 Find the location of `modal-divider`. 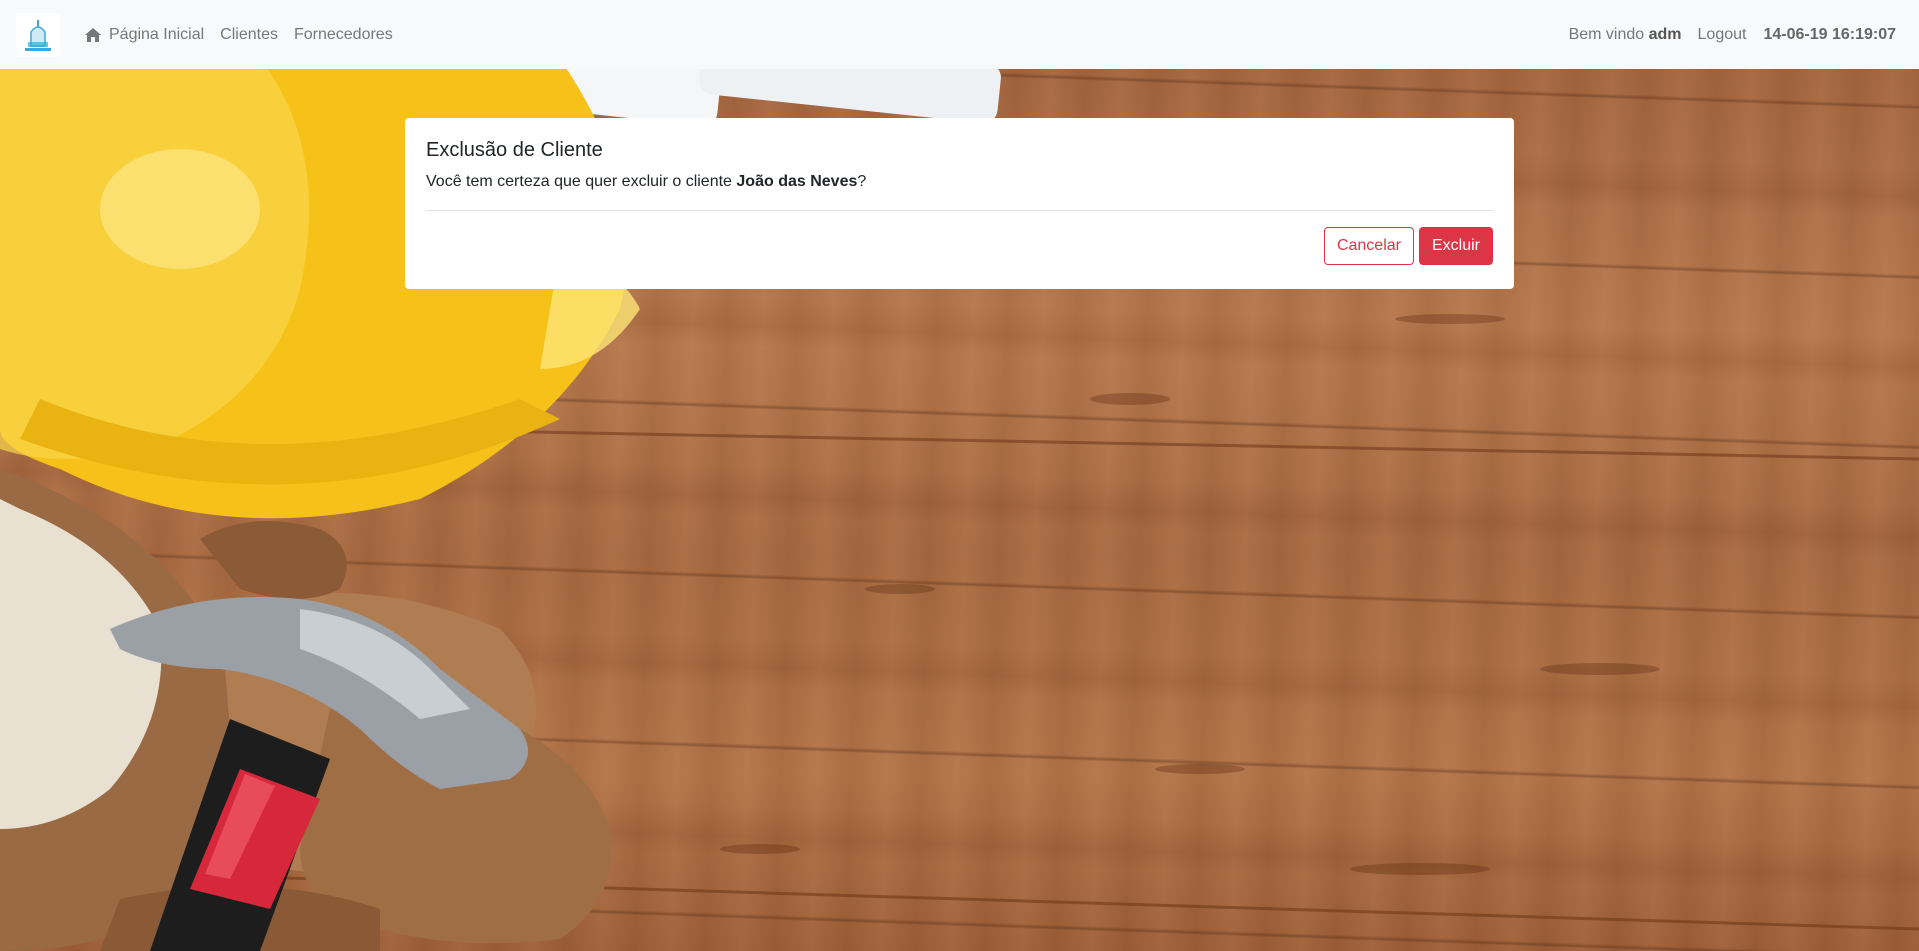

modal-divider is located at coordinates (959, 210).